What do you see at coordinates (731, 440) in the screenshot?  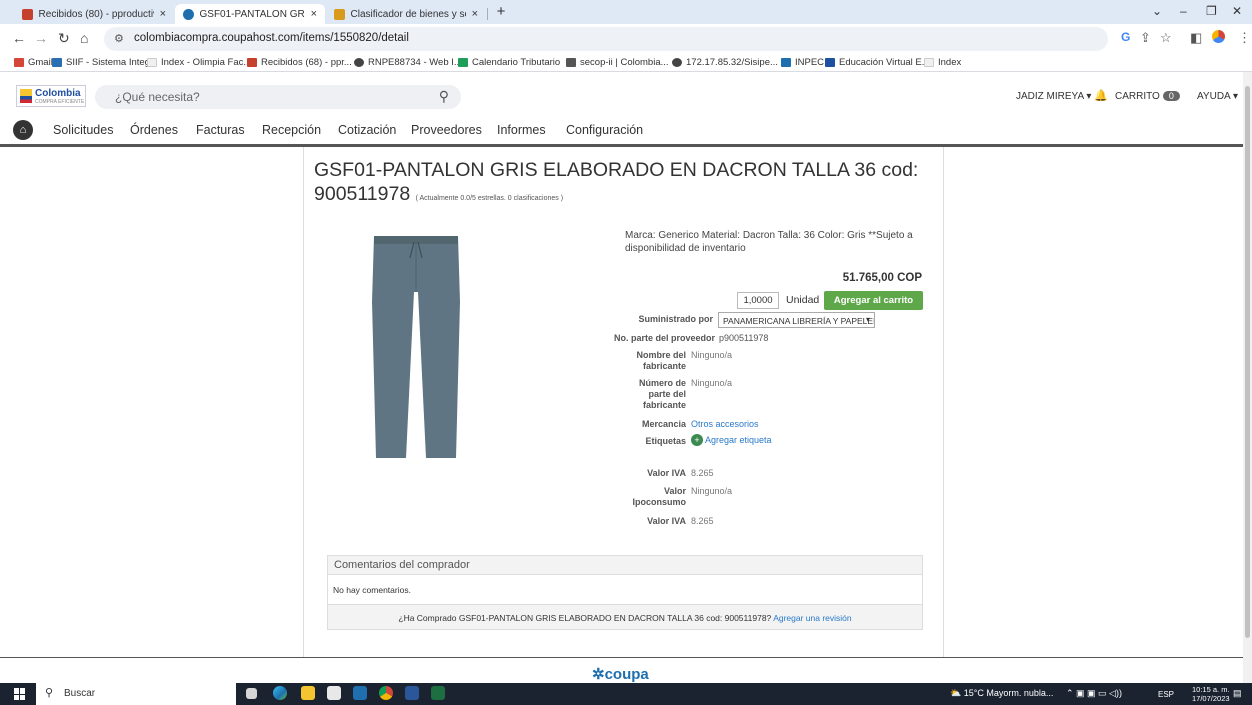 I see `add-tag-link: + Agregar etiqueta` at bounding box center [731, 440].